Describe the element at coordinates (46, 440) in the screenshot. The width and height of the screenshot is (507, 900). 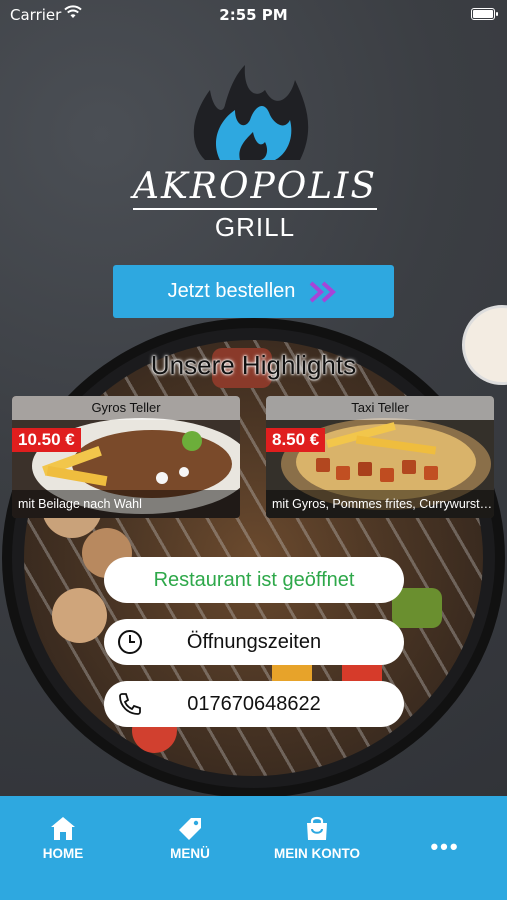
I see `price-badge: 10.50 €` at that location.